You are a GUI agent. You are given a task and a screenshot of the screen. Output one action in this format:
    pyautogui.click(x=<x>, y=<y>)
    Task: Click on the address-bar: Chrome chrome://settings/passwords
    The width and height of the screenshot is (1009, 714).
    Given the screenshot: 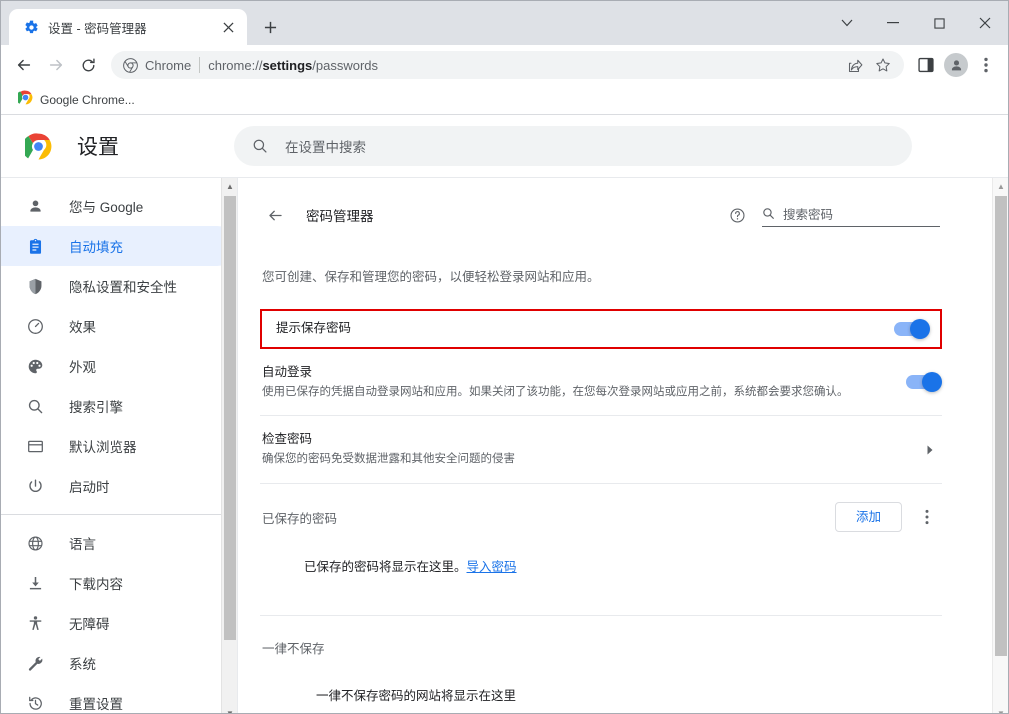 What is the action you would take?
    pyautogui.click(x=507, y=65)
    